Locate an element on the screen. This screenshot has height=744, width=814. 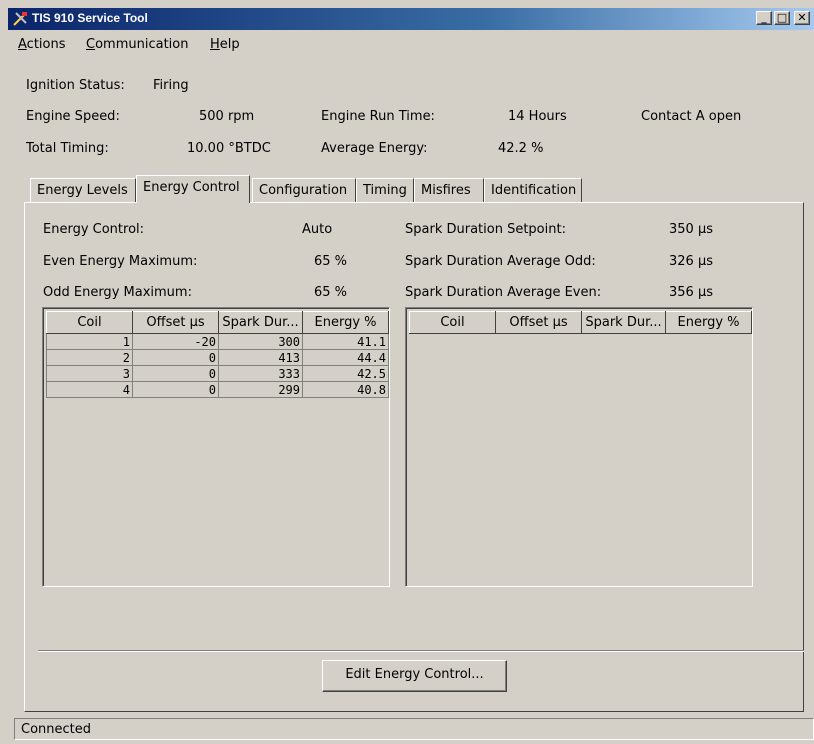
menu-actions: Actions is located at coordinates (42, 44).